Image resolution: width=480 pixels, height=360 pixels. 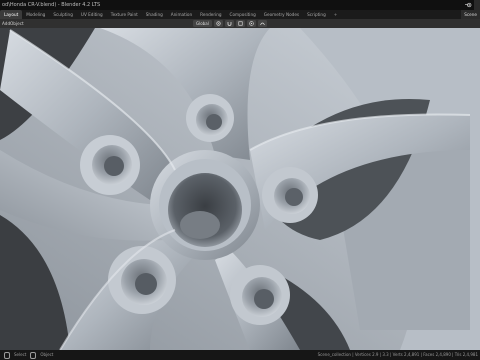 I want to click on lug-hole-bottom-right, so click(x=260, y=295).